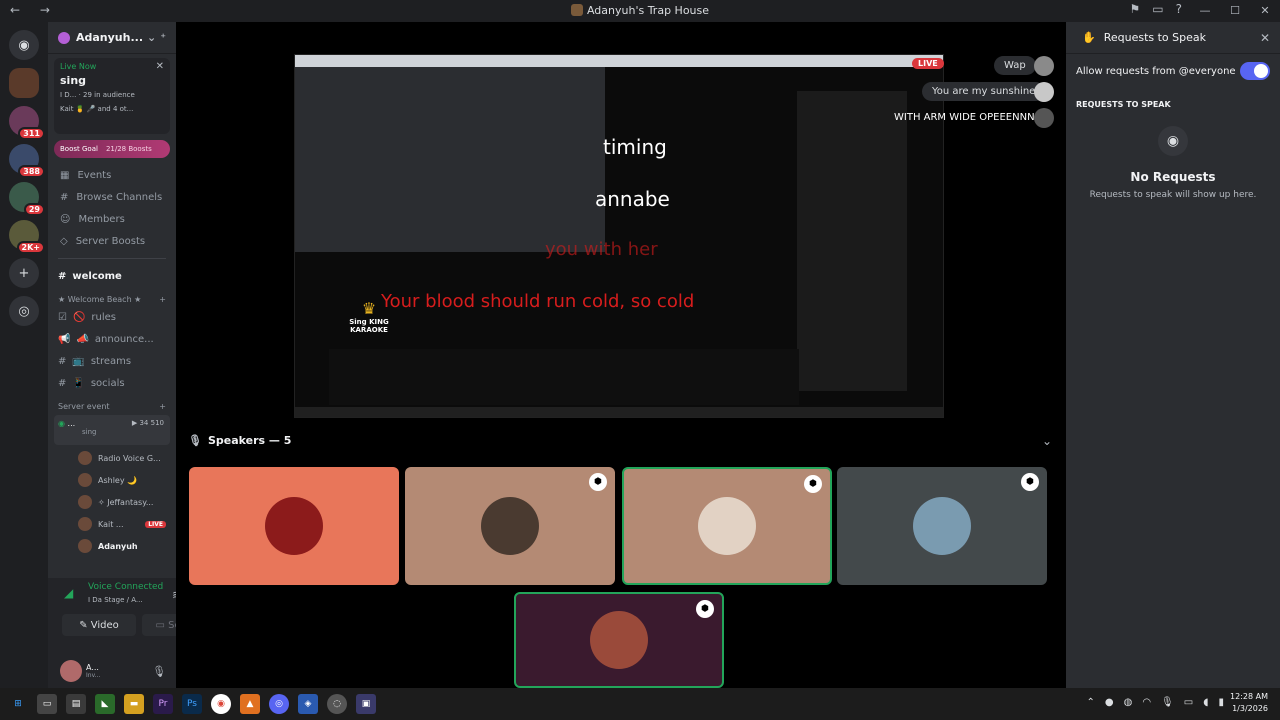 The height and width of the screenshot is (720, 1280). I want to click on stage-channel: ◉ ... ▶ 34 510 sing, so click(112, 430).